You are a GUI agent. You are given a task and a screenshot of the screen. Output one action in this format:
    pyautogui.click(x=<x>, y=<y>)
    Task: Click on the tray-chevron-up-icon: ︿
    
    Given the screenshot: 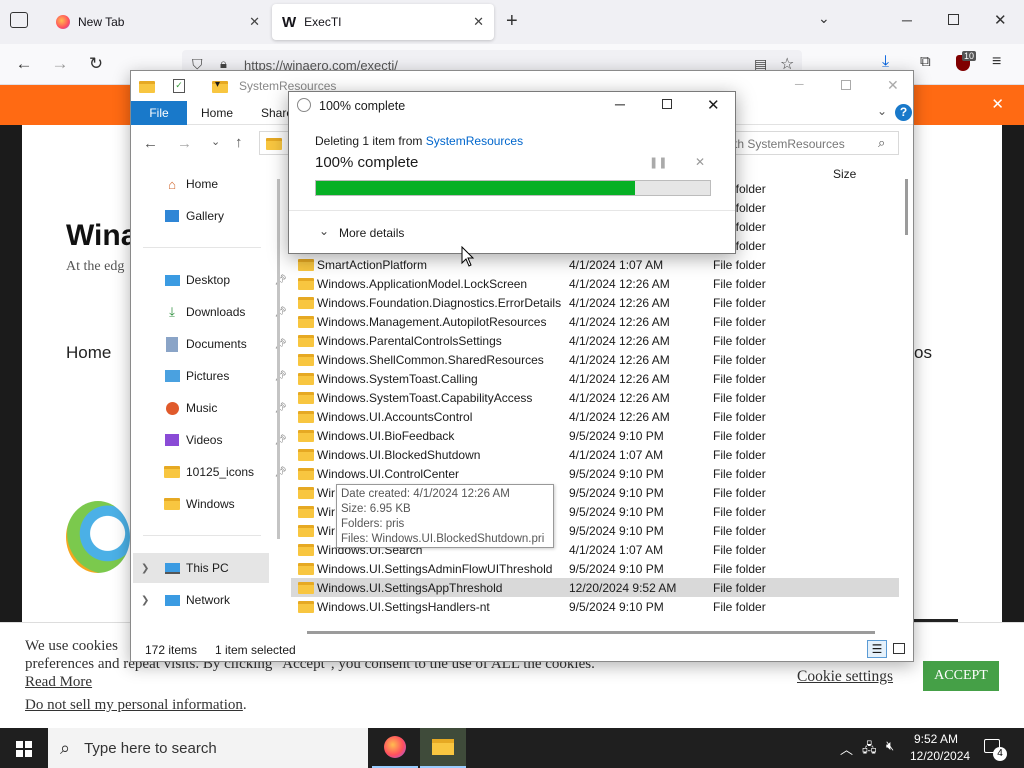 What is the action you would take?
    pyautogui.click(x=846, y=748)
    